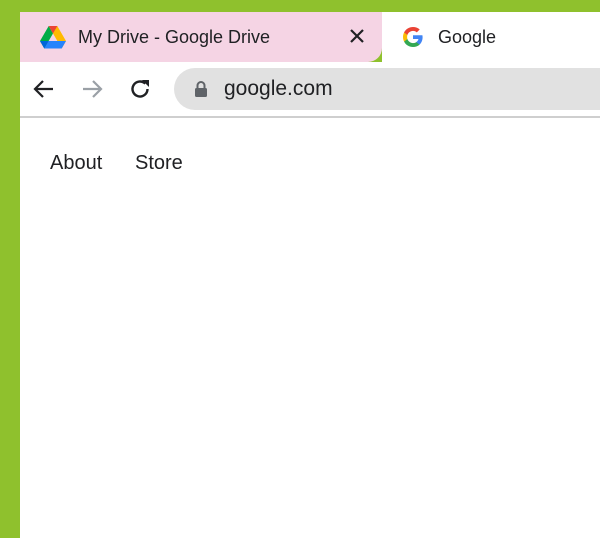 This screenshot has height=538, width=600. Describe the element at coordinates (467, 36) in the screenshot. I see `tab-title: Google` at that location.